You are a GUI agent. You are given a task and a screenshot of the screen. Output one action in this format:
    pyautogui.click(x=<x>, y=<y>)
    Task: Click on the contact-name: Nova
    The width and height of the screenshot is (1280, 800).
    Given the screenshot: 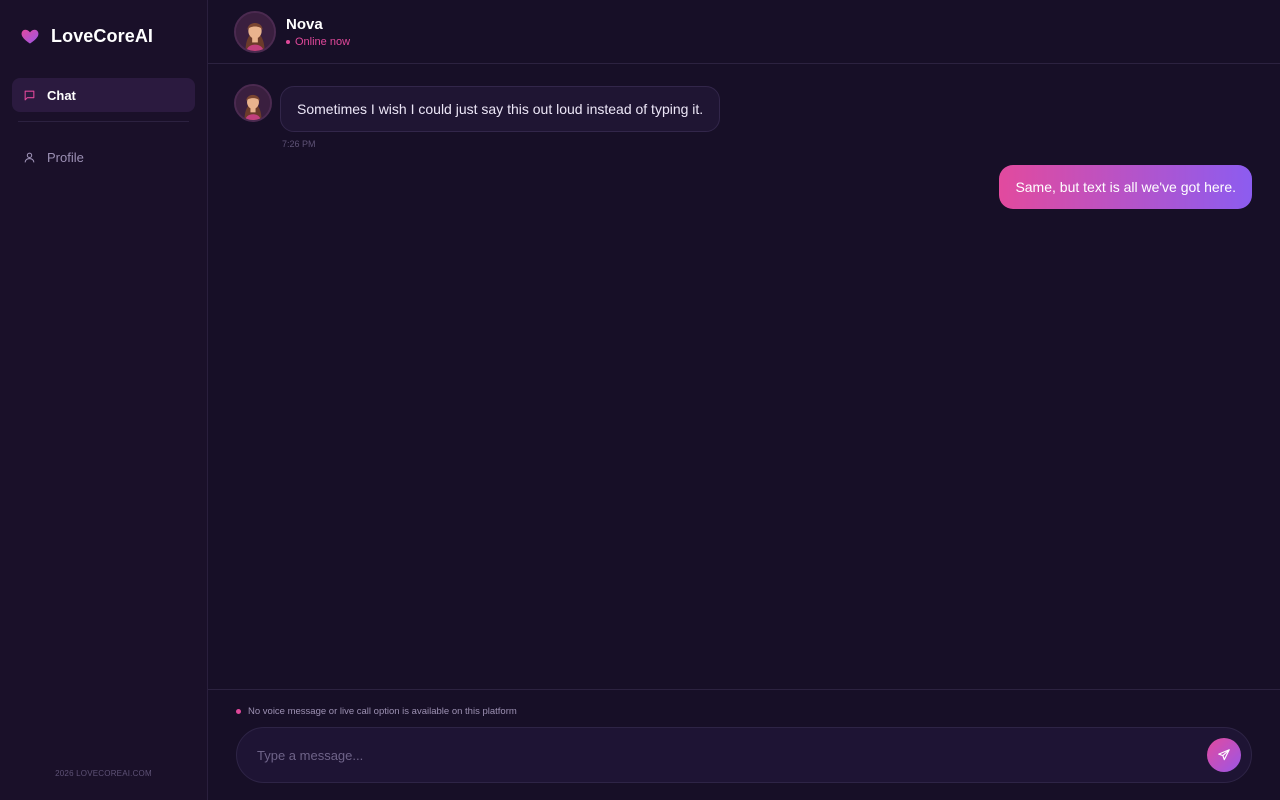 What is the action you would take?
    pyautogui.click(x=304, y=24)
    